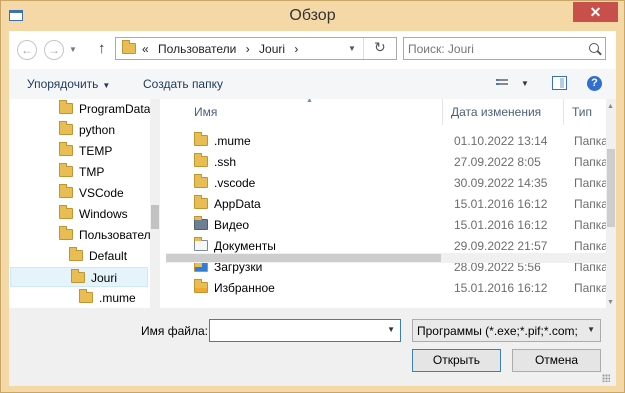 Image resolution: width=625 pixels, height=393 pixels. I want to click on search-box, so click(504, 48).